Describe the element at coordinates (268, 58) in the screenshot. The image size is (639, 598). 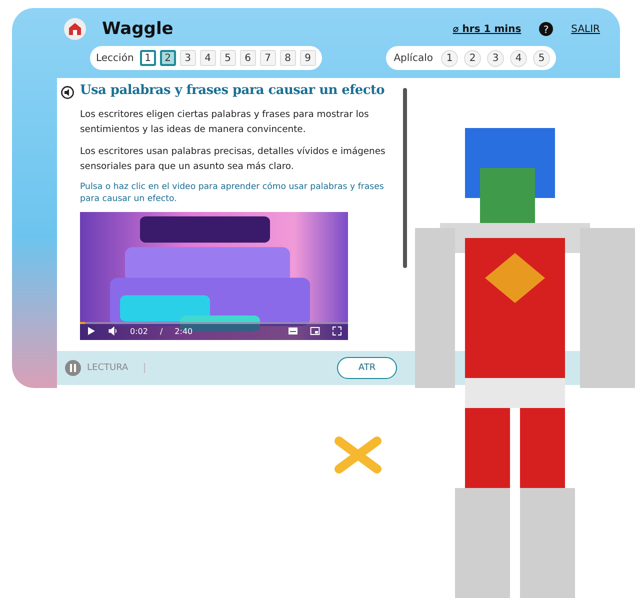
I see `lesson-step: 7` at that location.